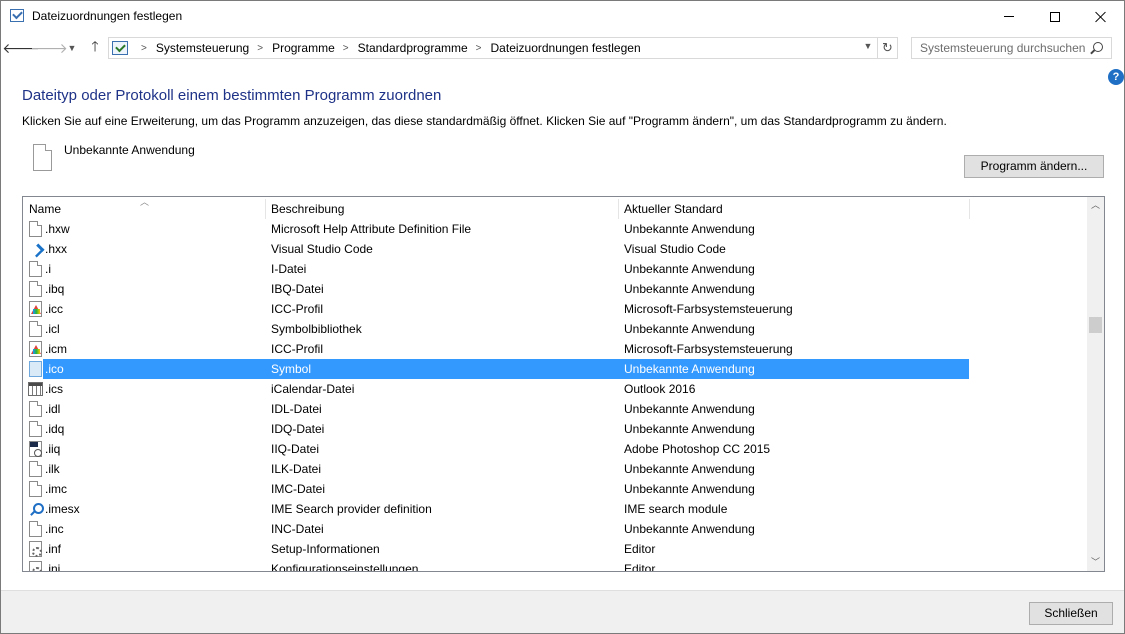  I want to click on current-app-name: Unbekannte Anwendung, so click(129, 150).